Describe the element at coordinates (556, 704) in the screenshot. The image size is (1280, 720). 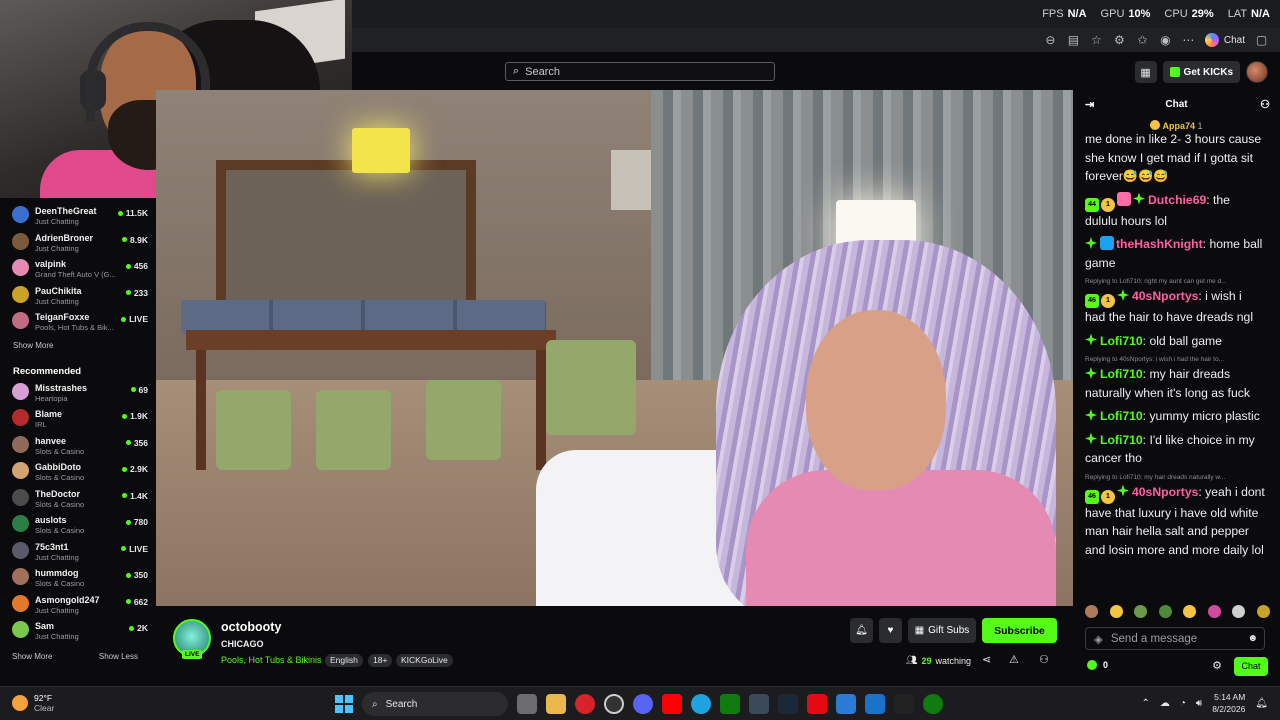
I see `file-explorer-icon` at that location.